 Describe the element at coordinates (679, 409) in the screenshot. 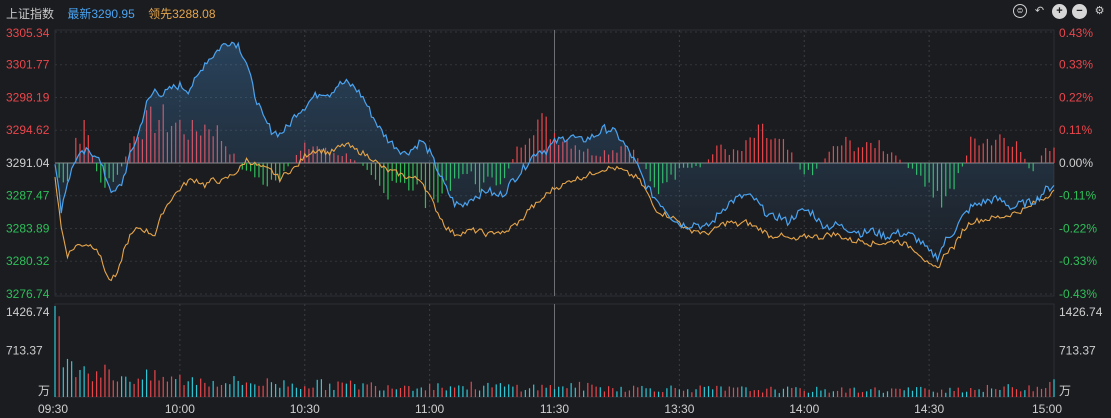

I see `time-tick-label: 13:30` at that location.